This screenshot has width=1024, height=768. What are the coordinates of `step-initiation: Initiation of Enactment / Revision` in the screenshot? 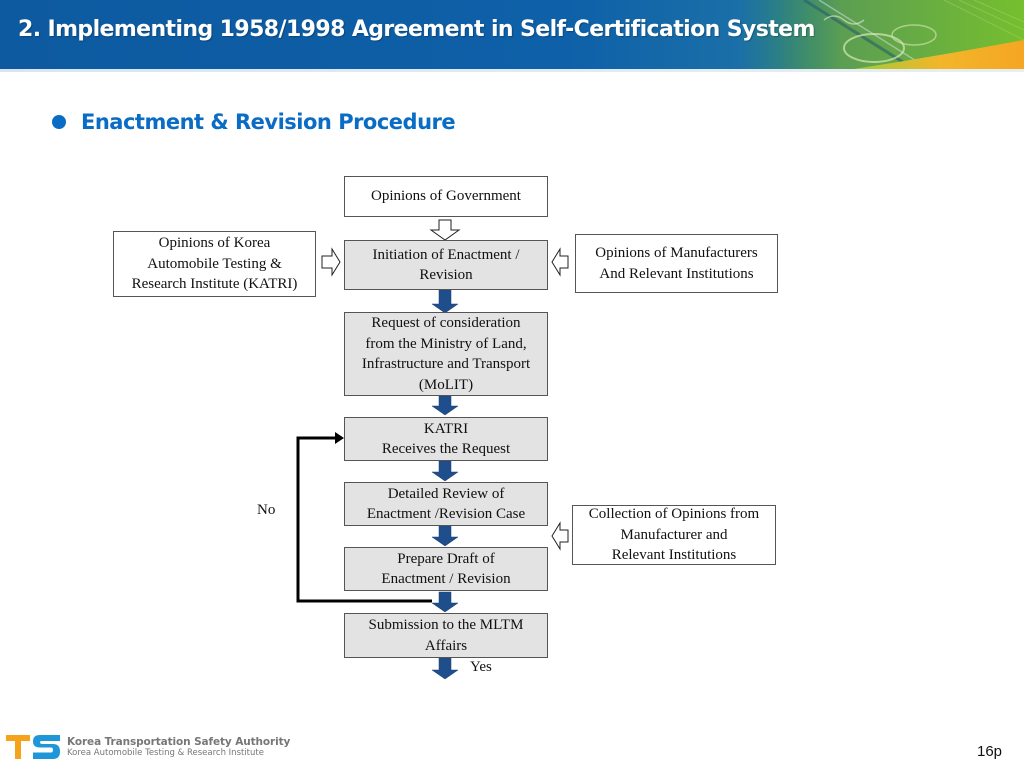 It's located at (446, 265).